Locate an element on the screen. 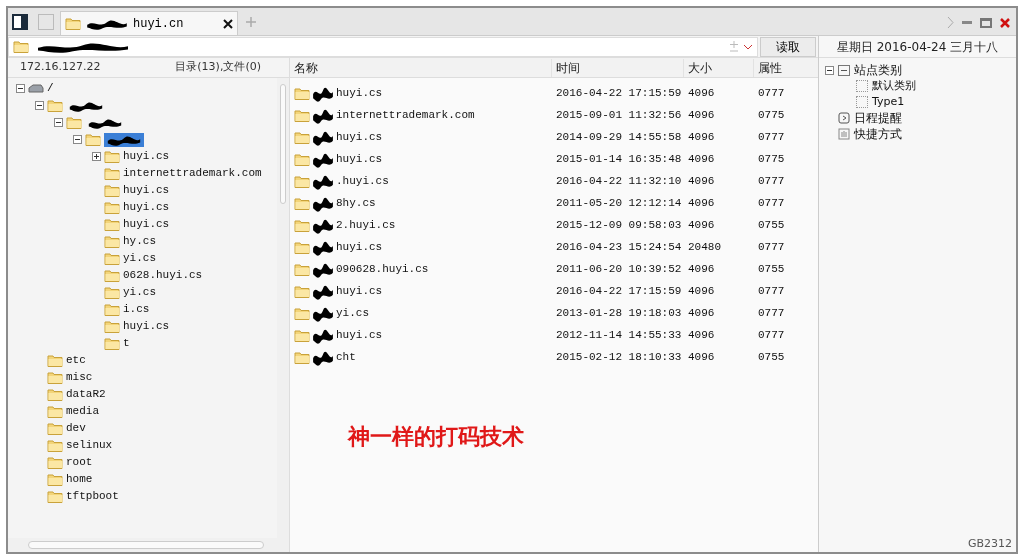 This screenshot has width=1024, height=560. selected-folder-highlight is located at coordinates (124, 139).